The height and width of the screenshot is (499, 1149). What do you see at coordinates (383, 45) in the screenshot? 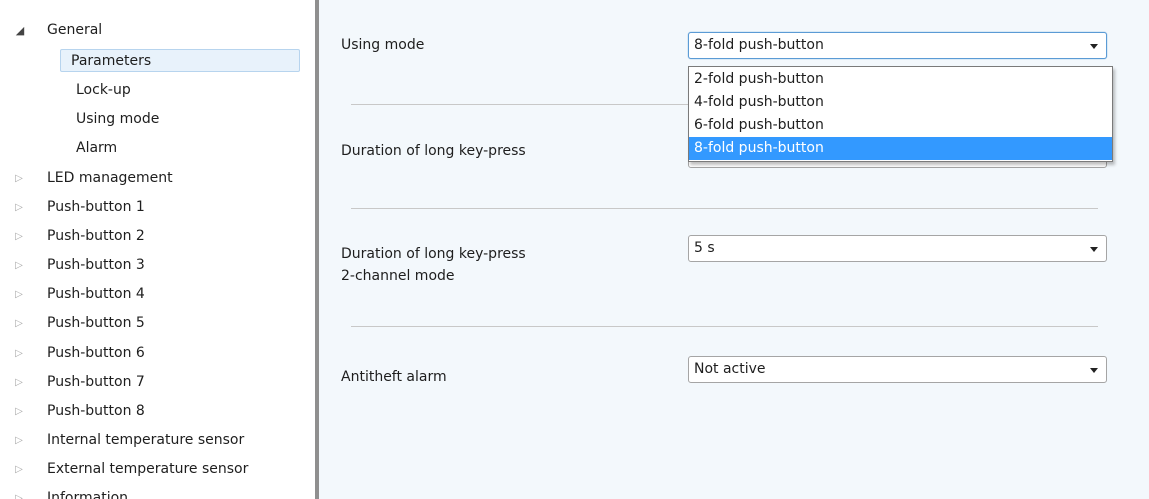
I see `using-mode-label: Using mode` at bounding box center [383, 45].